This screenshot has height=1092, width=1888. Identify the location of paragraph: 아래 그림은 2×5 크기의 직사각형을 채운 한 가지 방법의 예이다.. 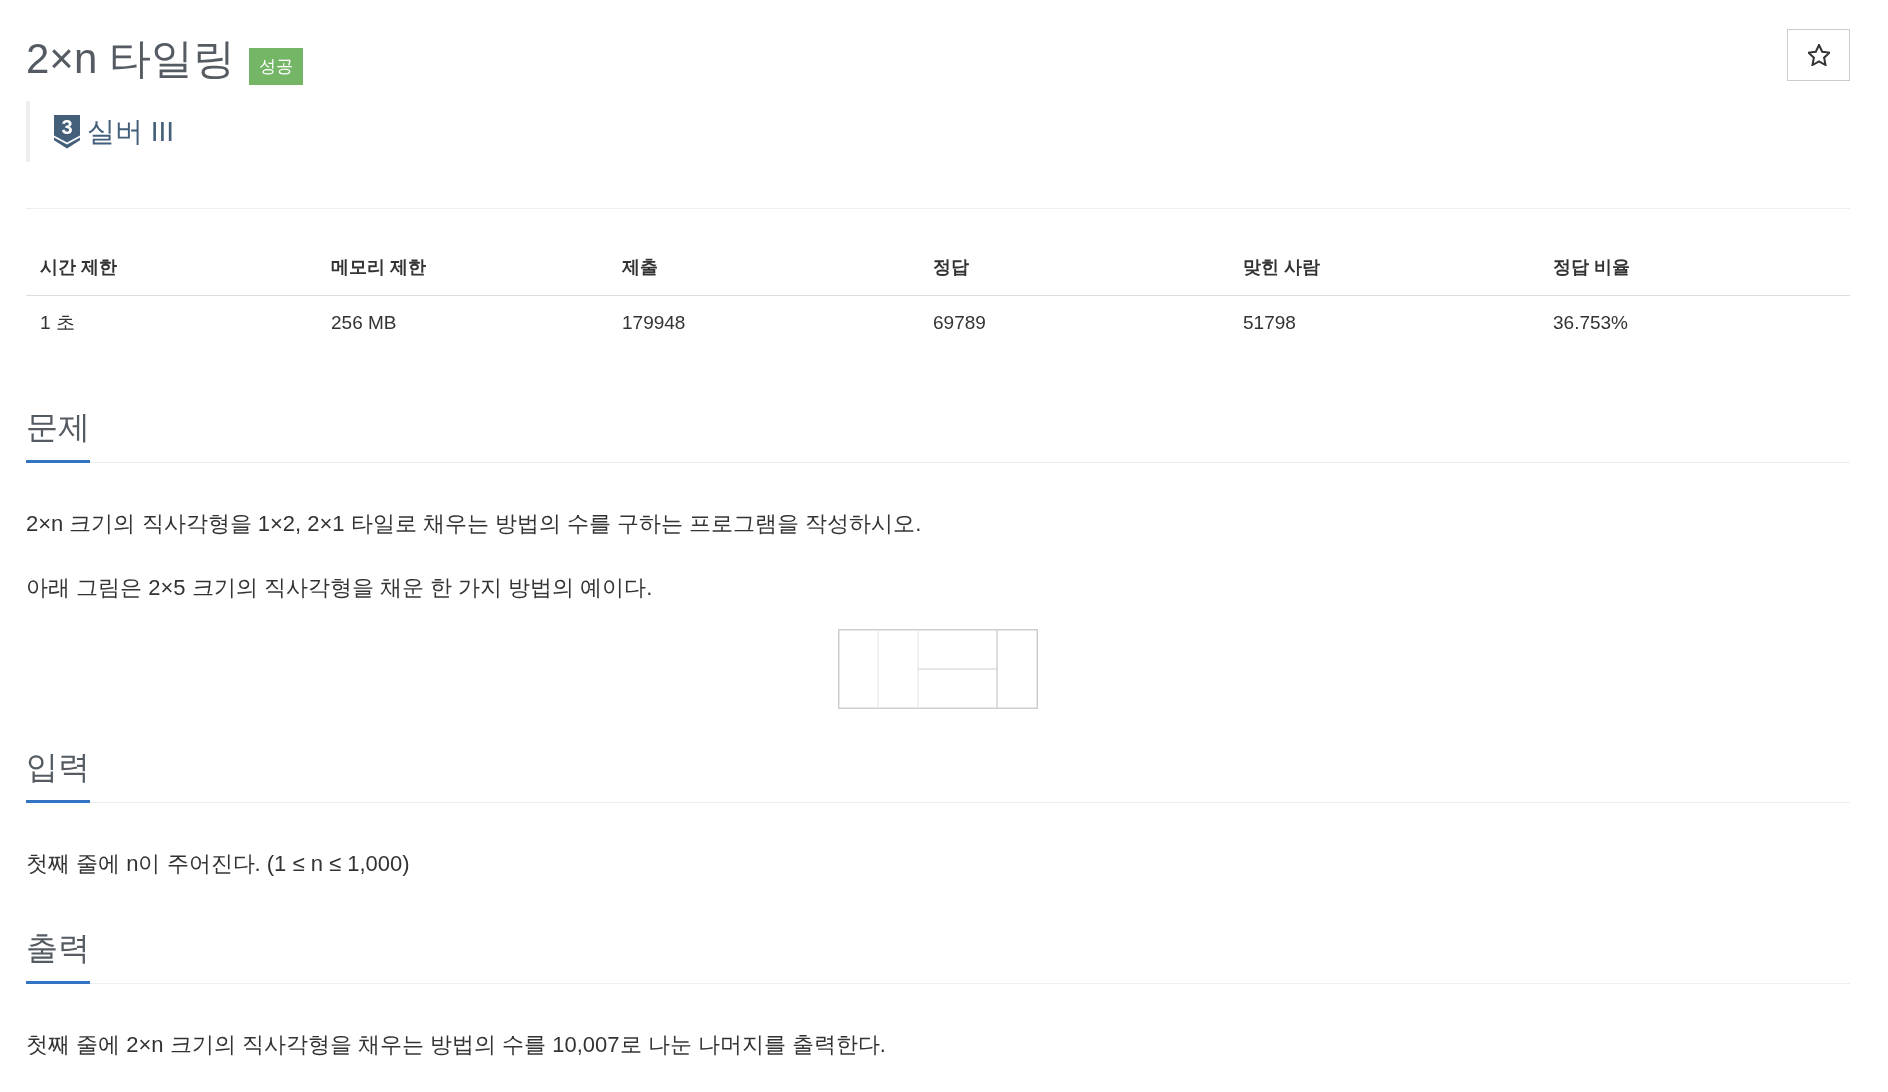
(340, 588).